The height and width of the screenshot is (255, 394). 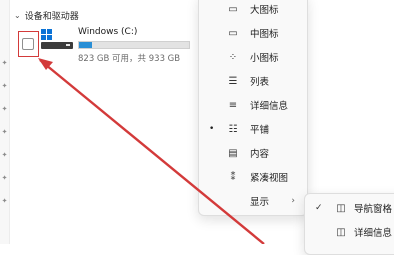 I want to click on details-icon: ≡, so click(x=233, y=105).